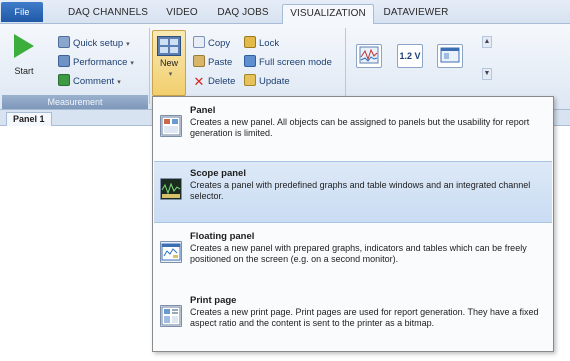 The image size is (570, 361). Describe the element at coordinates (182, 14) in the screenshot. I see `tab-video: VIDEO` at that location.